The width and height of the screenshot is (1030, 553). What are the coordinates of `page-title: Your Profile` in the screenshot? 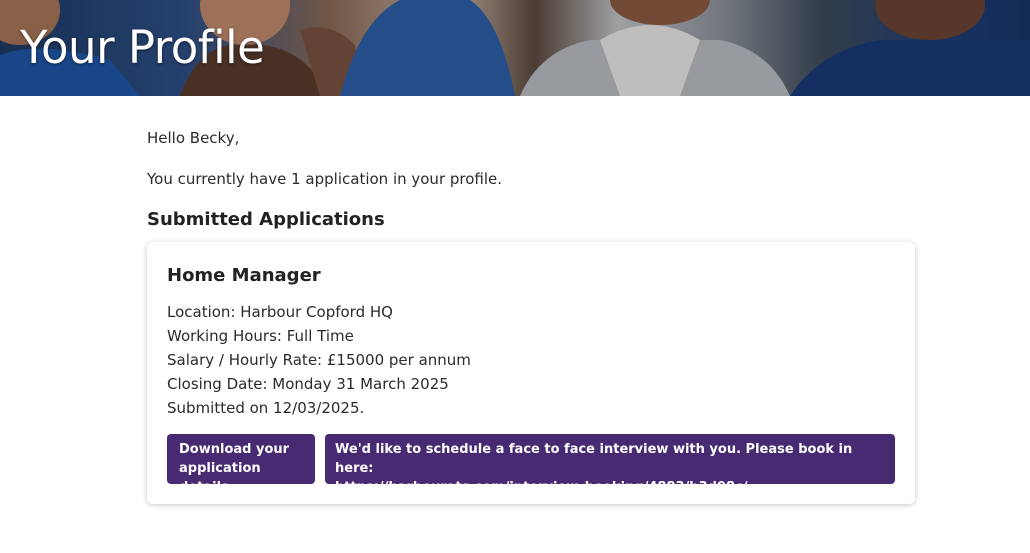 It's located at (142, 47).